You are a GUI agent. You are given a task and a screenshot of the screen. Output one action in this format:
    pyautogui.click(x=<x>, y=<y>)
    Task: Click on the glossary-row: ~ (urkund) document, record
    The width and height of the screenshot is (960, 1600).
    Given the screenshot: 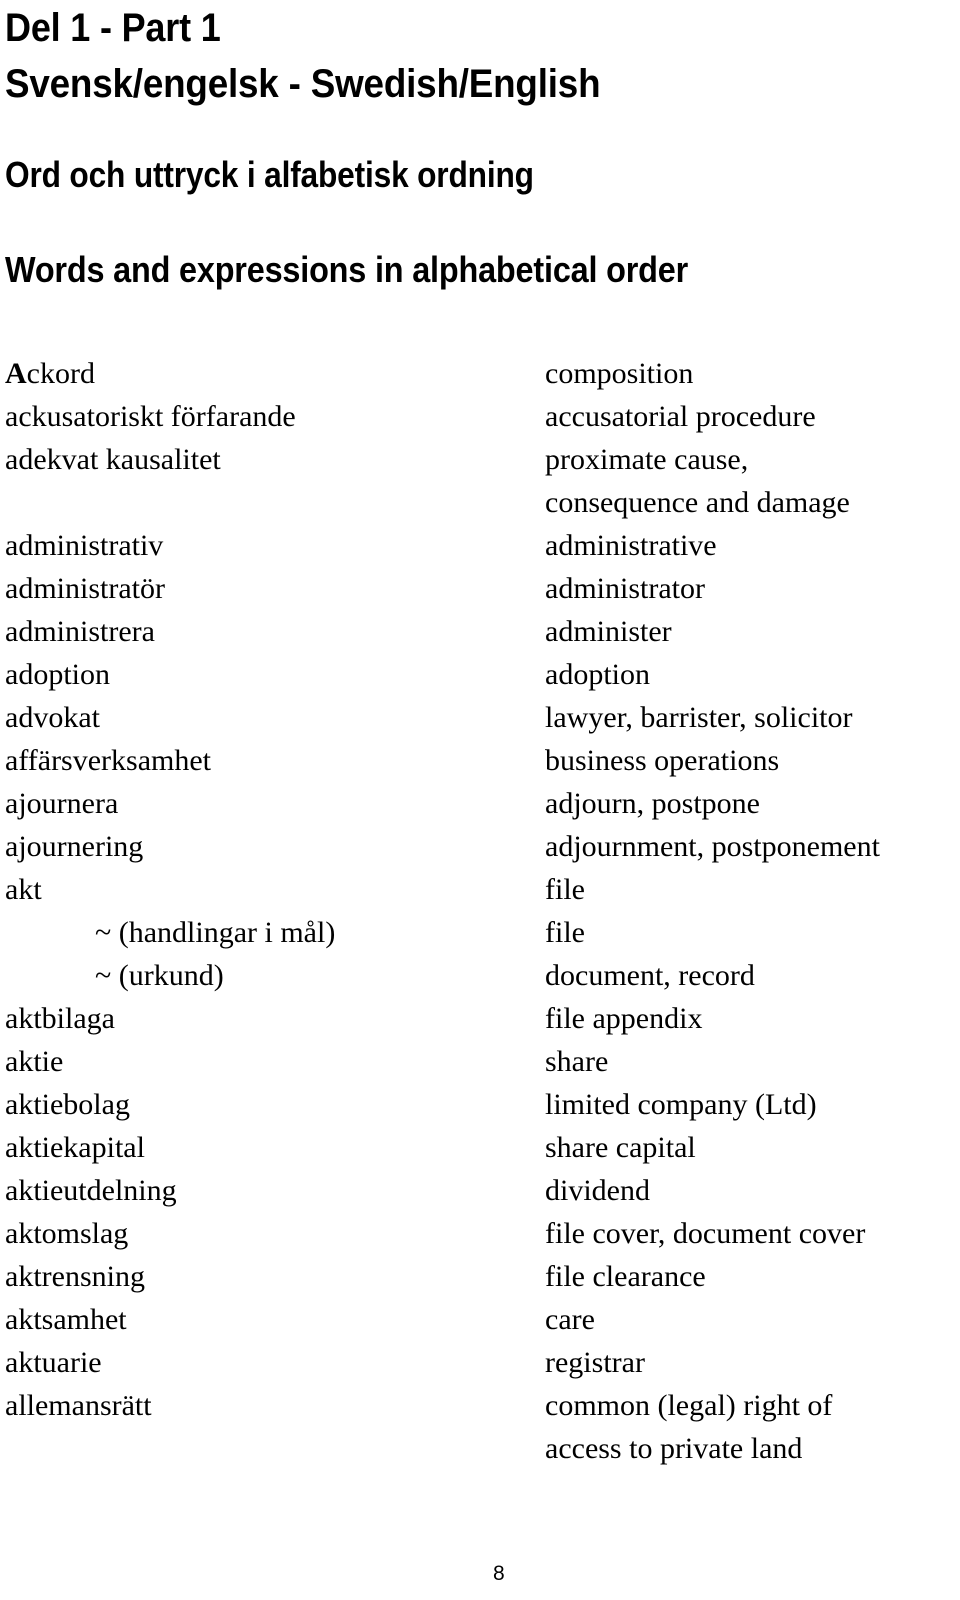 What is the action you would take?
    pyautogui.click(x=480, y=975)
    